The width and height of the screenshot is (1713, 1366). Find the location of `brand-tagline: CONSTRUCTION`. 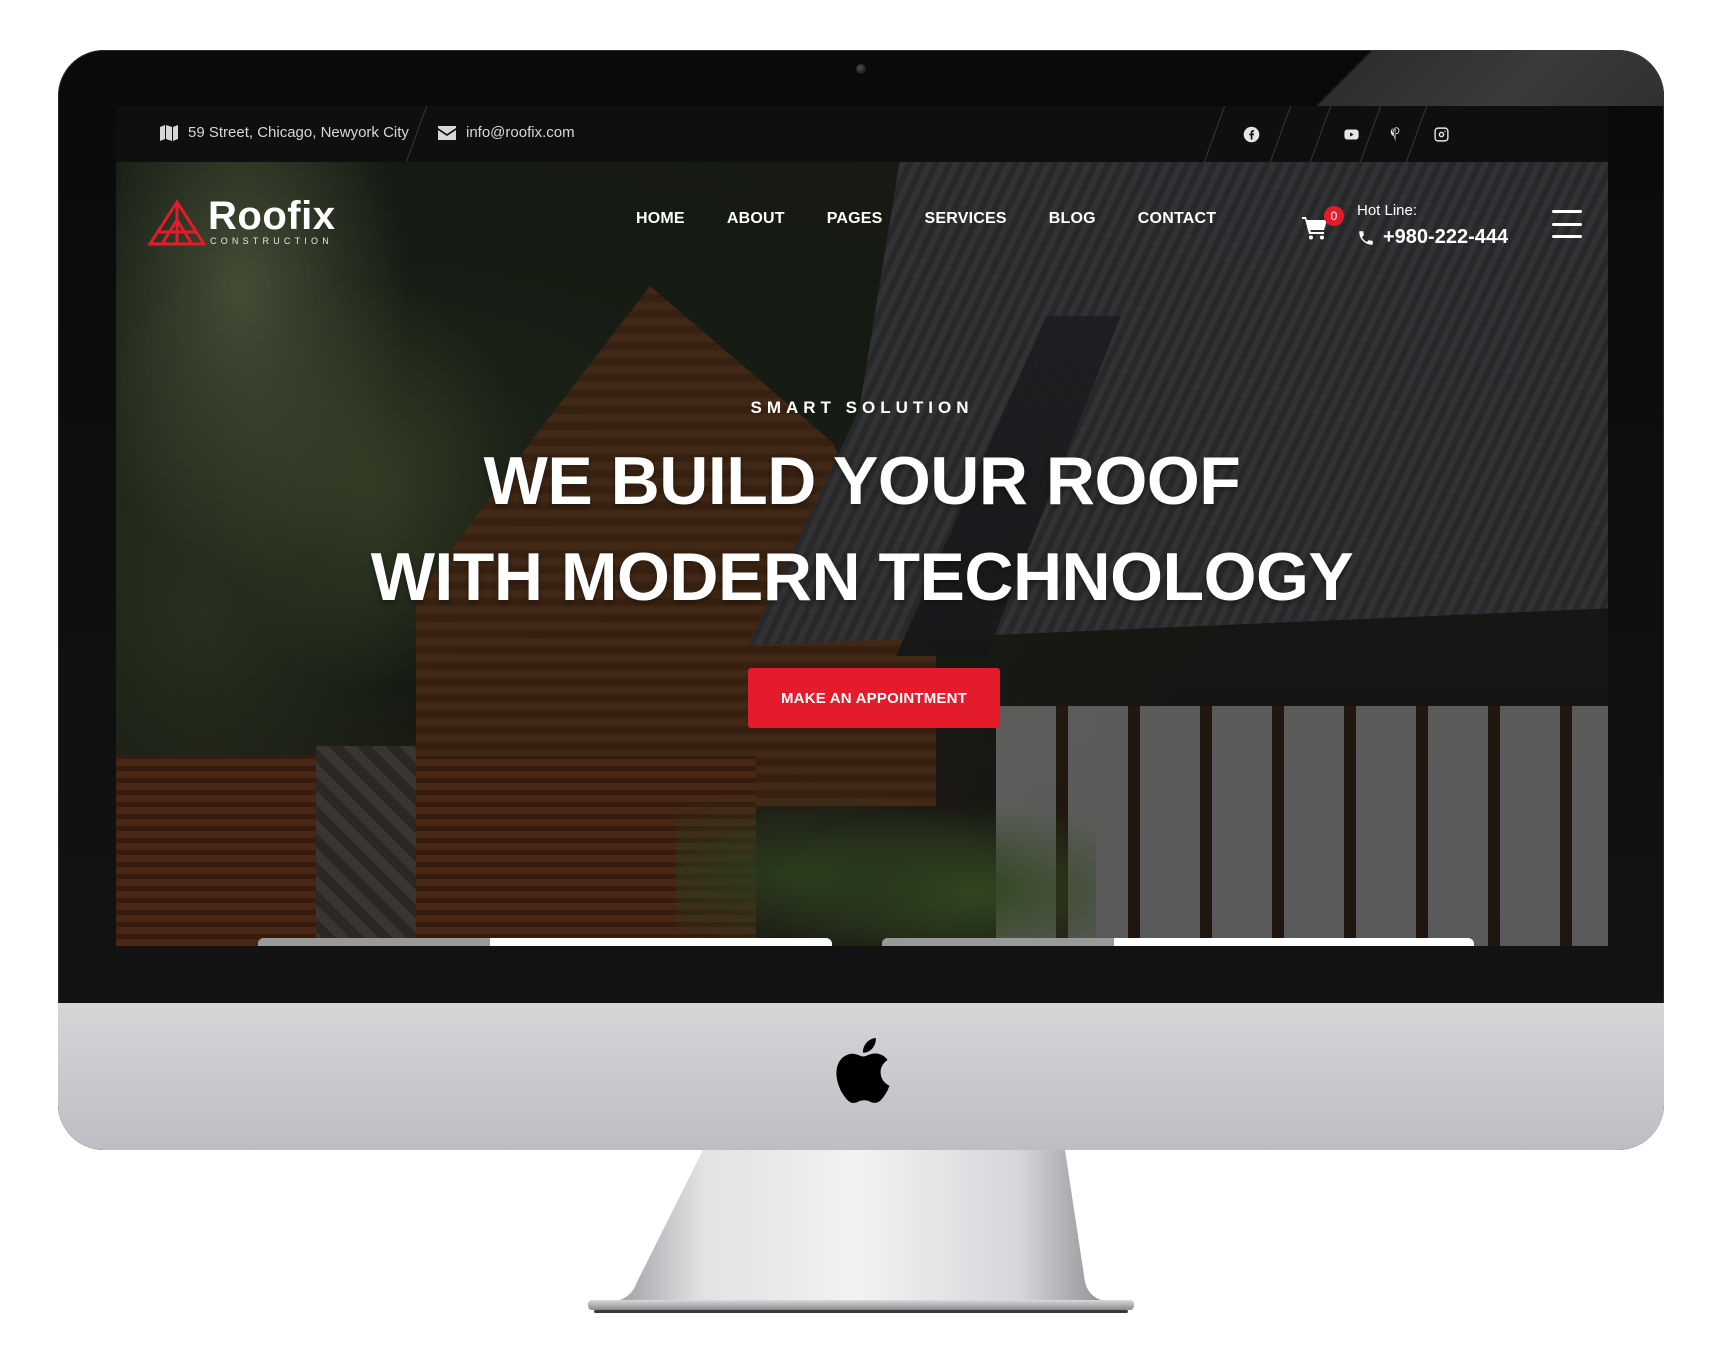

brand-tagline: CONSTRUCTION is located at coordinates (271, 241).